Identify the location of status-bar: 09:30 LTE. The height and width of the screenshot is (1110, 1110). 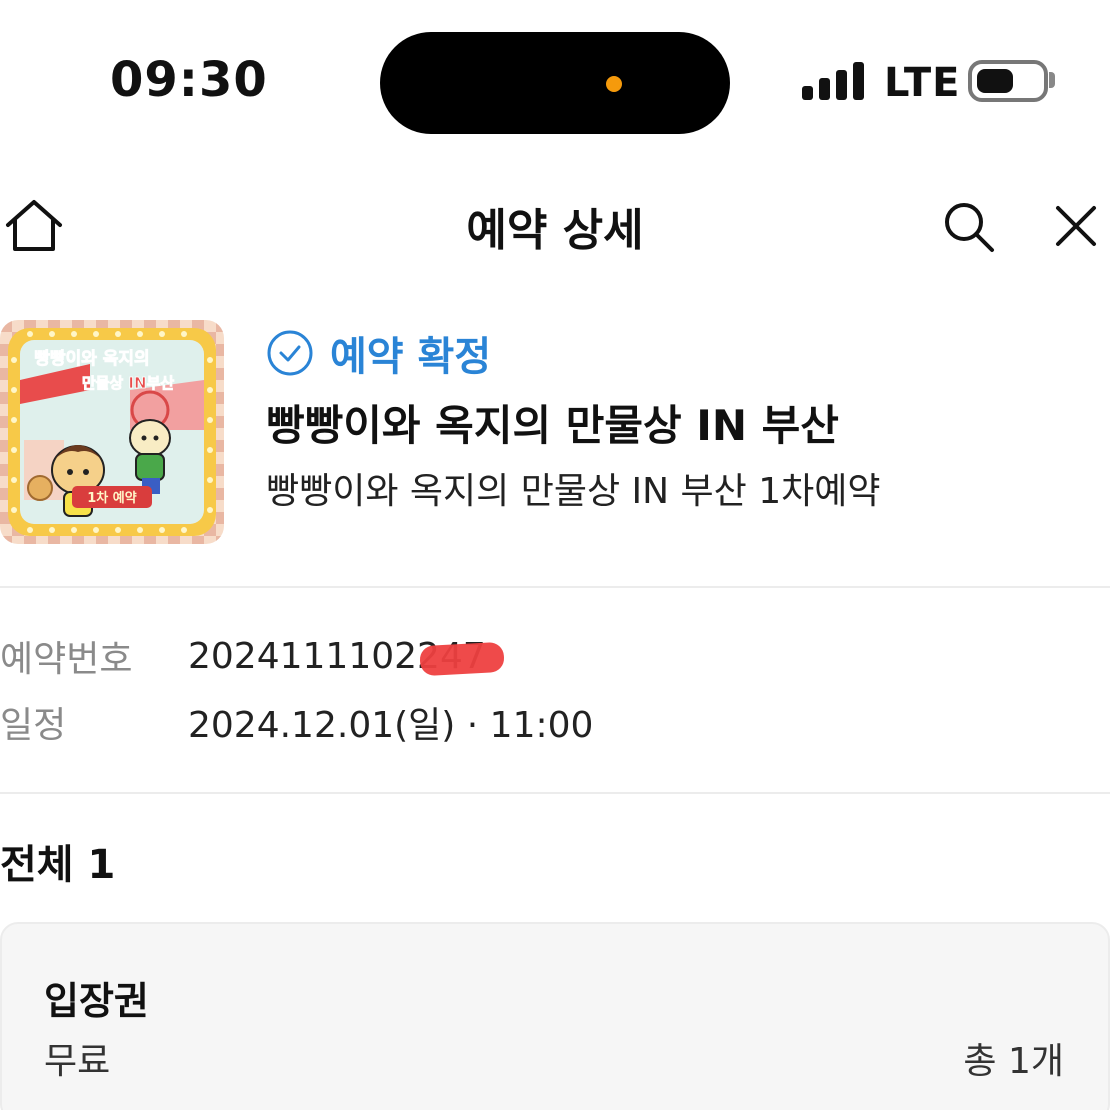
(555, 75).